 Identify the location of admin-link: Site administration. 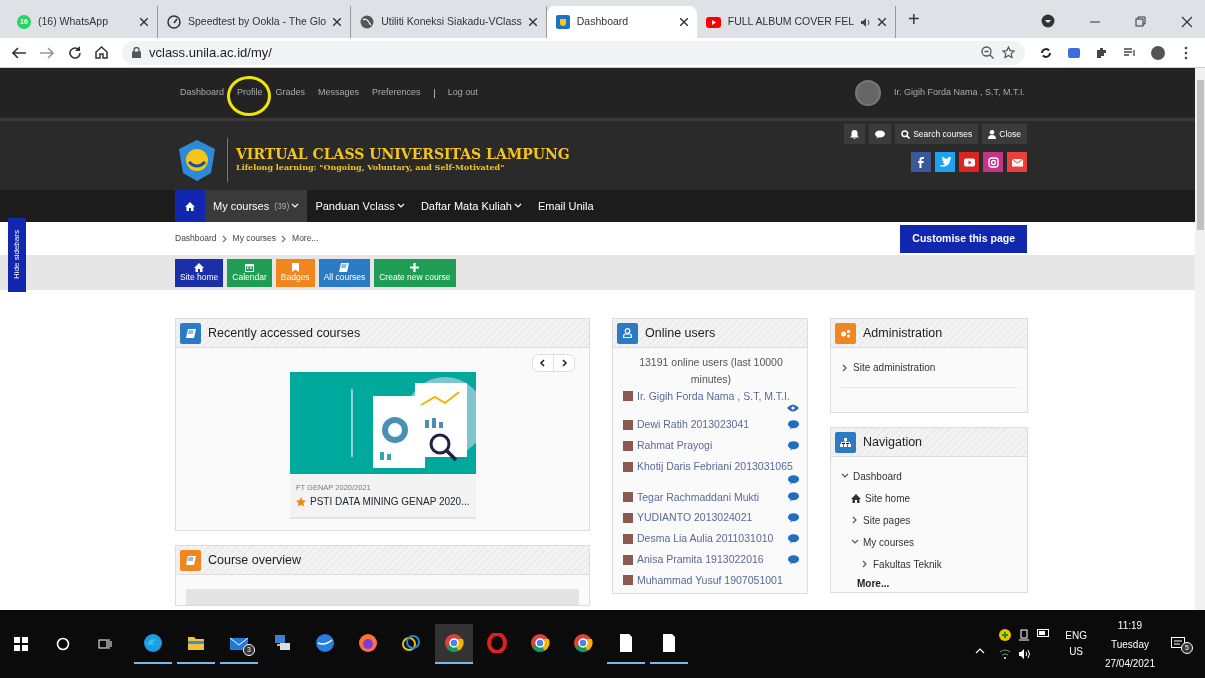
(894, 367).